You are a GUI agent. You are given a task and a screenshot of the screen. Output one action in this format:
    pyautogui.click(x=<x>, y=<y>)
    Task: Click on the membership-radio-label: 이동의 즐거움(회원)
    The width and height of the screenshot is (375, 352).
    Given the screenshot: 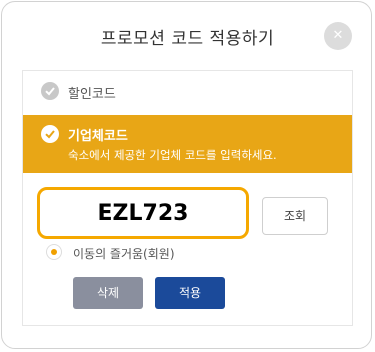 What is the action you would take?
    pyautogui.click(x=124, y=254)
    